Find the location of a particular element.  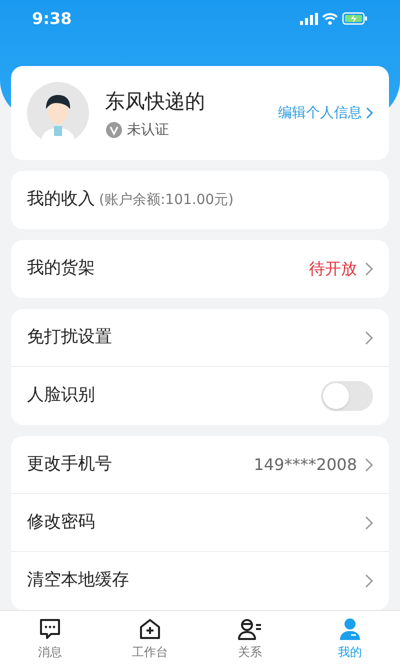

tab-item: 工作台 is located at coordinates (150, 638).